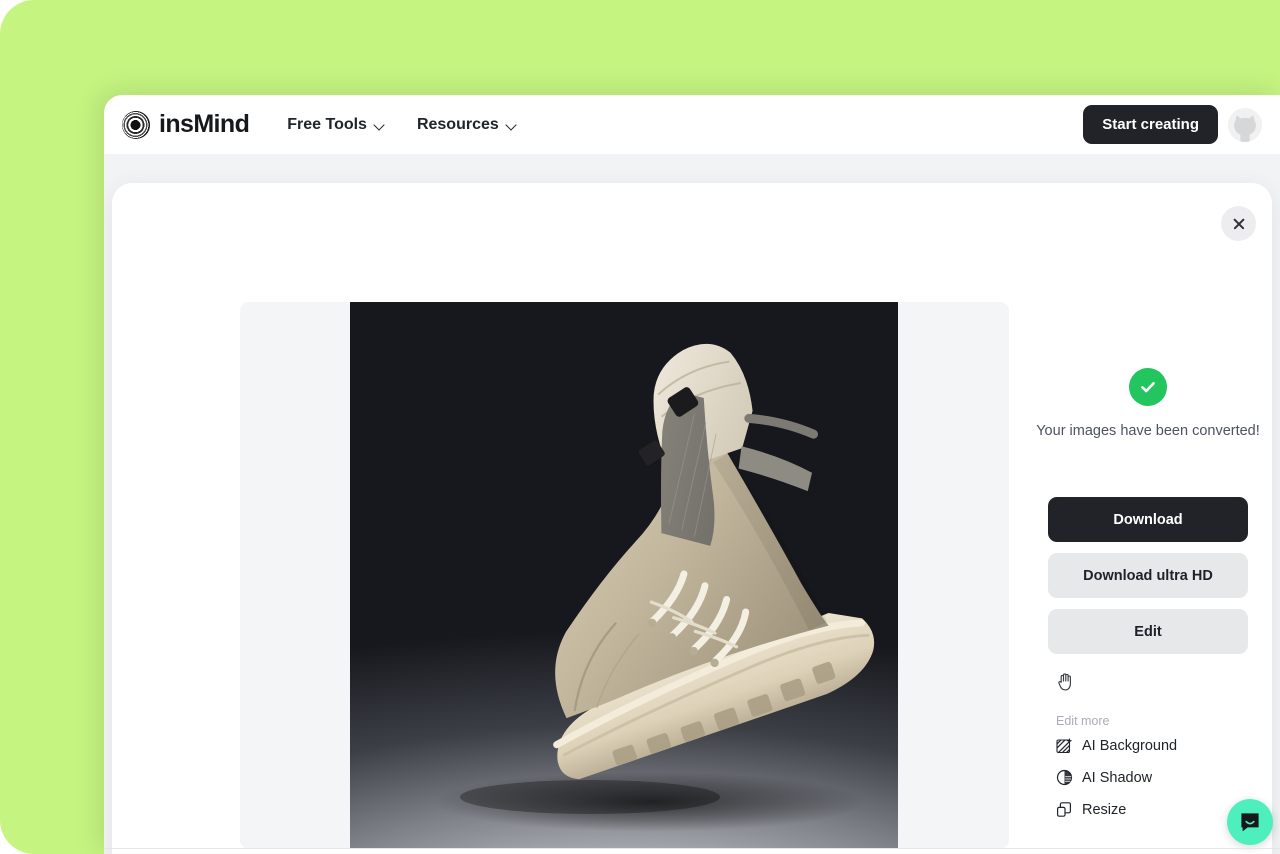  I want to click on success-status: Your images have been converted!, so click(1148, 370).